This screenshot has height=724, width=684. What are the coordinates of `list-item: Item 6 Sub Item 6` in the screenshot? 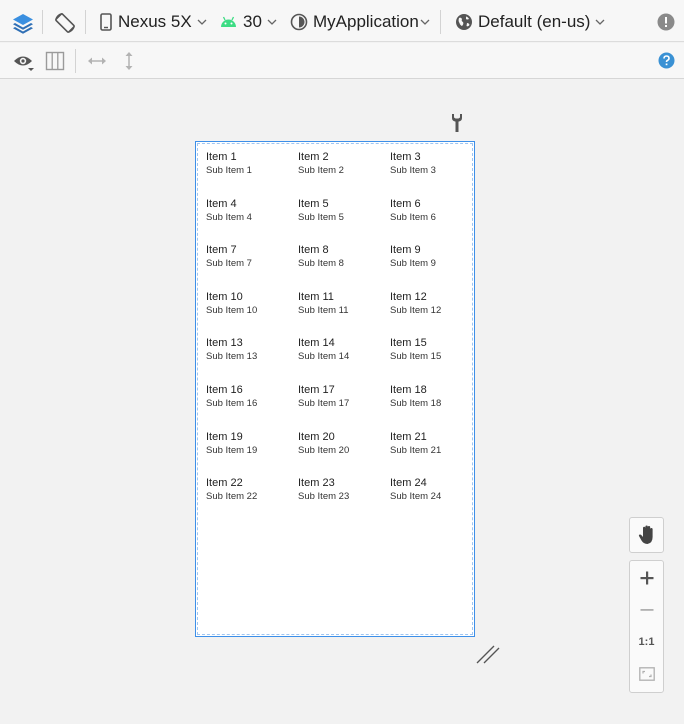 It's located at (433, 220).